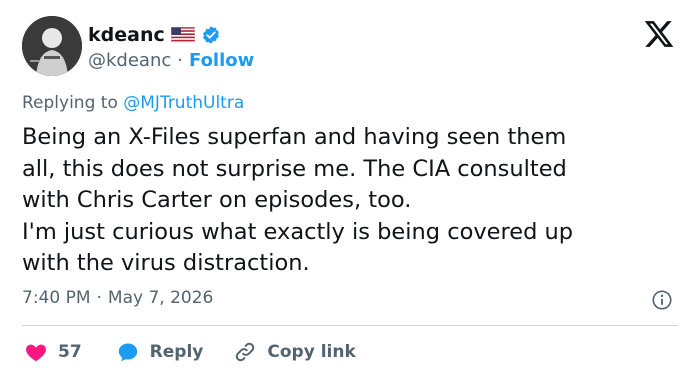  What do you see at coordinates (126, 35) in the screenshot?
I see `author-display-name: kdeanc` at bounding box center [126, 35].